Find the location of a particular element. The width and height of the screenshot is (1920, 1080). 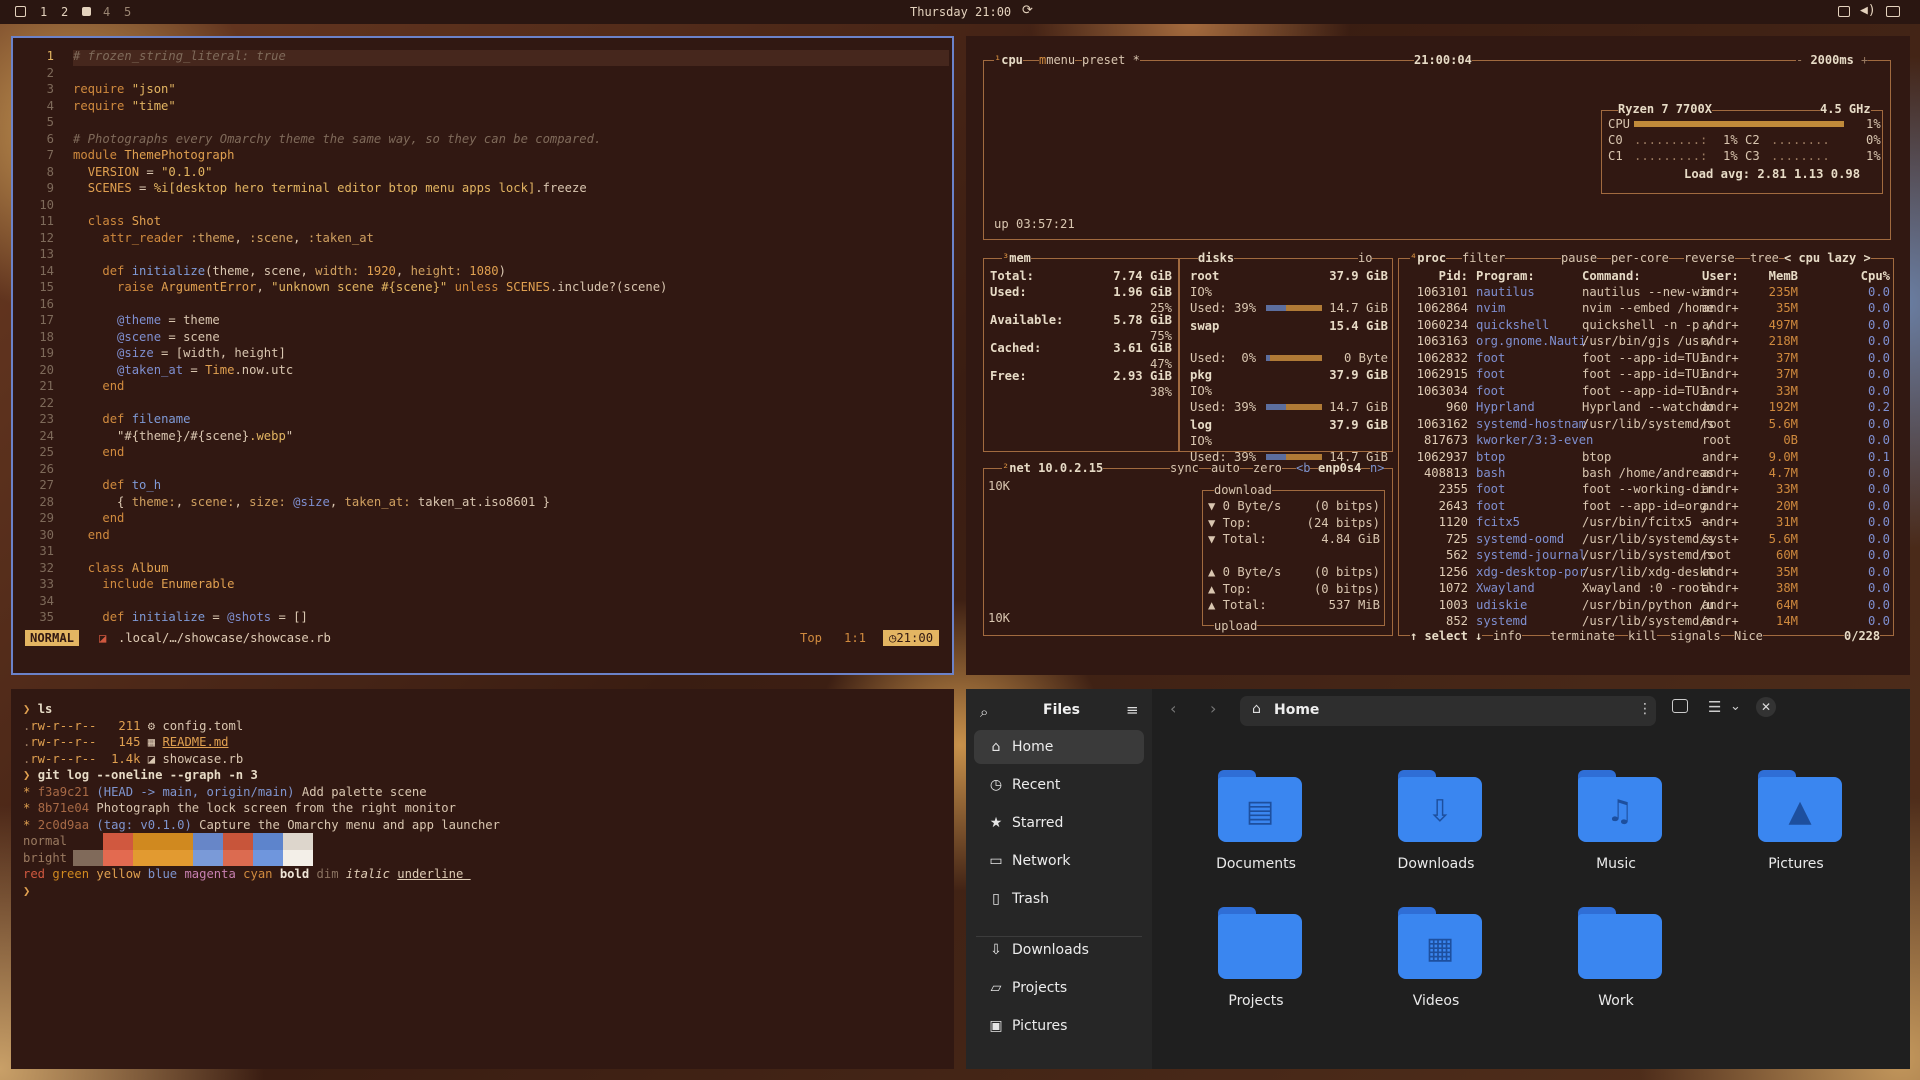

process-cell: Xwayland :0 -rootl is located at coordinates (1648, 588).